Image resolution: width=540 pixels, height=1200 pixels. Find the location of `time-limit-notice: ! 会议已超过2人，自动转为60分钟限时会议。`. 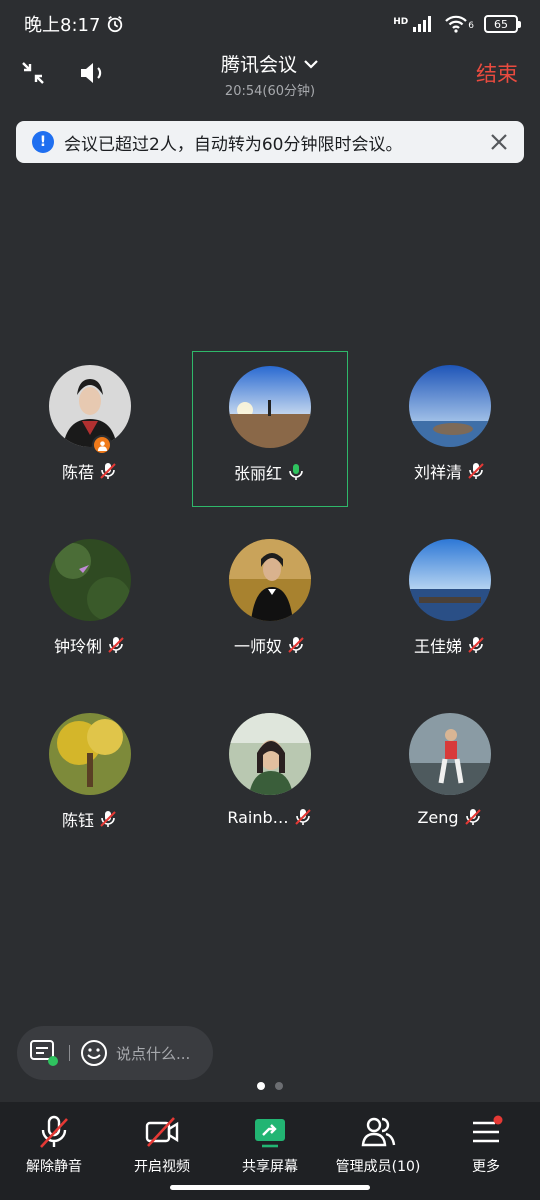

time-limit-notice: ! 会议已超过2人，自动转为60分钟限时会议。 is located at coordinates (270, 142).